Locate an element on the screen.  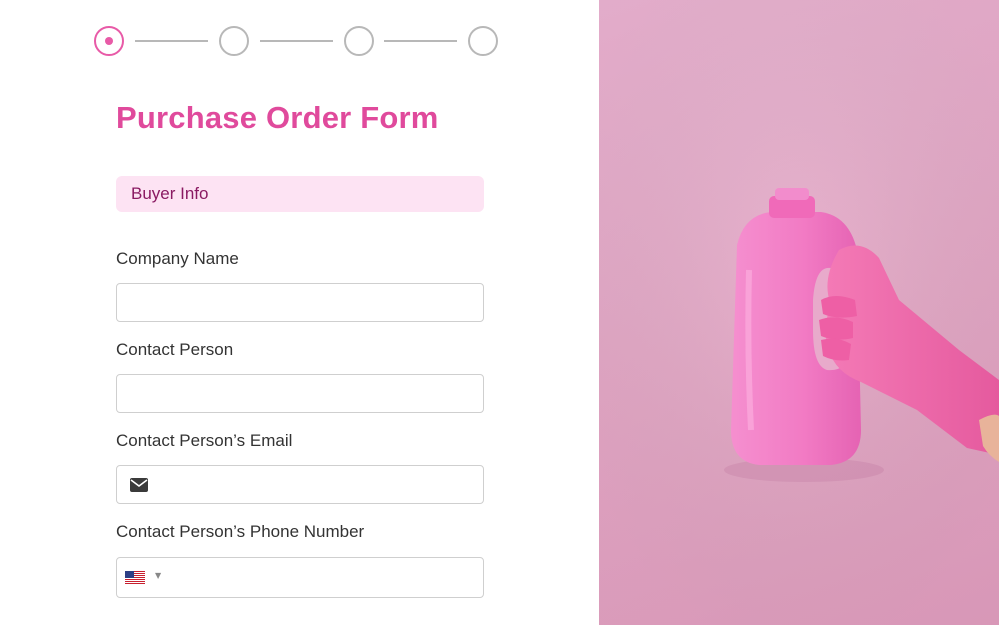
active-step-dot is located at coordinates (109, 41).